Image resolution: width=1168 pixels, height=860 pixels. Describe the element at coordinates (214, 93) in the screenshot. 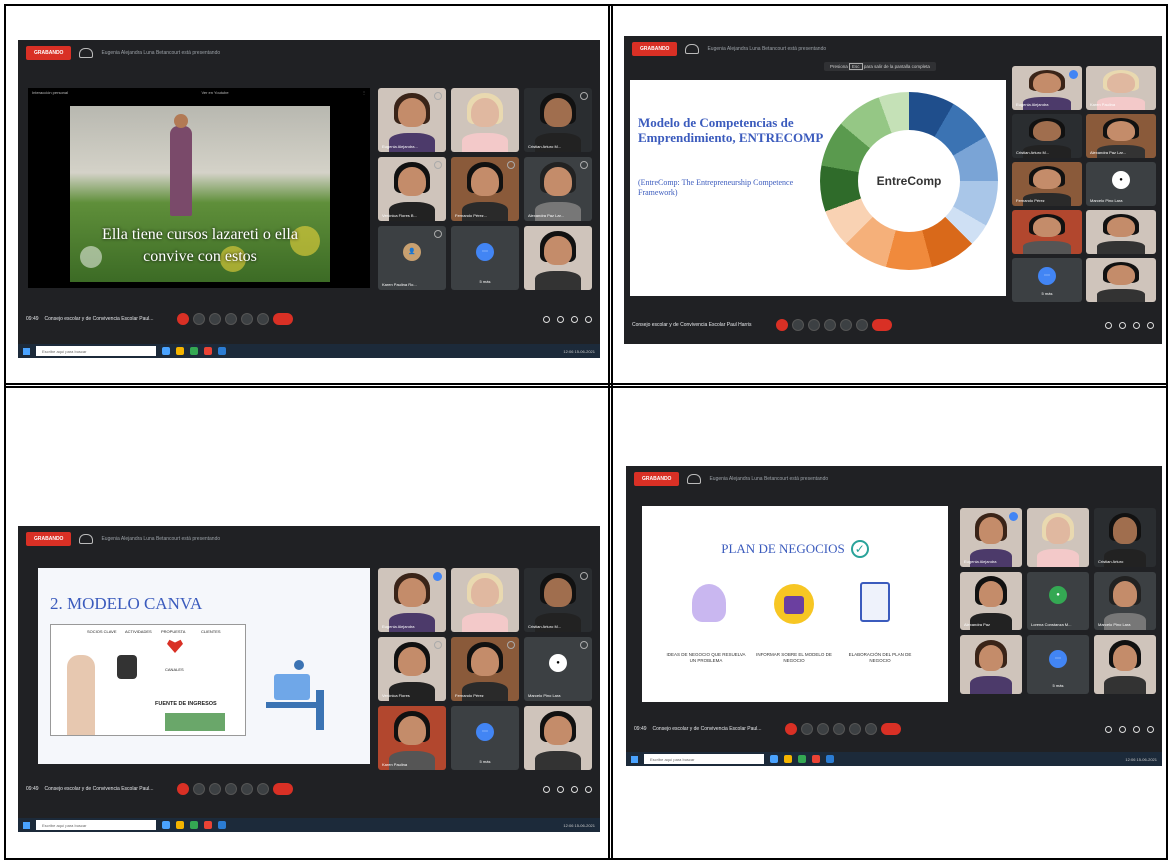

I see `video-watch-label: Ver en Youtube` at that location.